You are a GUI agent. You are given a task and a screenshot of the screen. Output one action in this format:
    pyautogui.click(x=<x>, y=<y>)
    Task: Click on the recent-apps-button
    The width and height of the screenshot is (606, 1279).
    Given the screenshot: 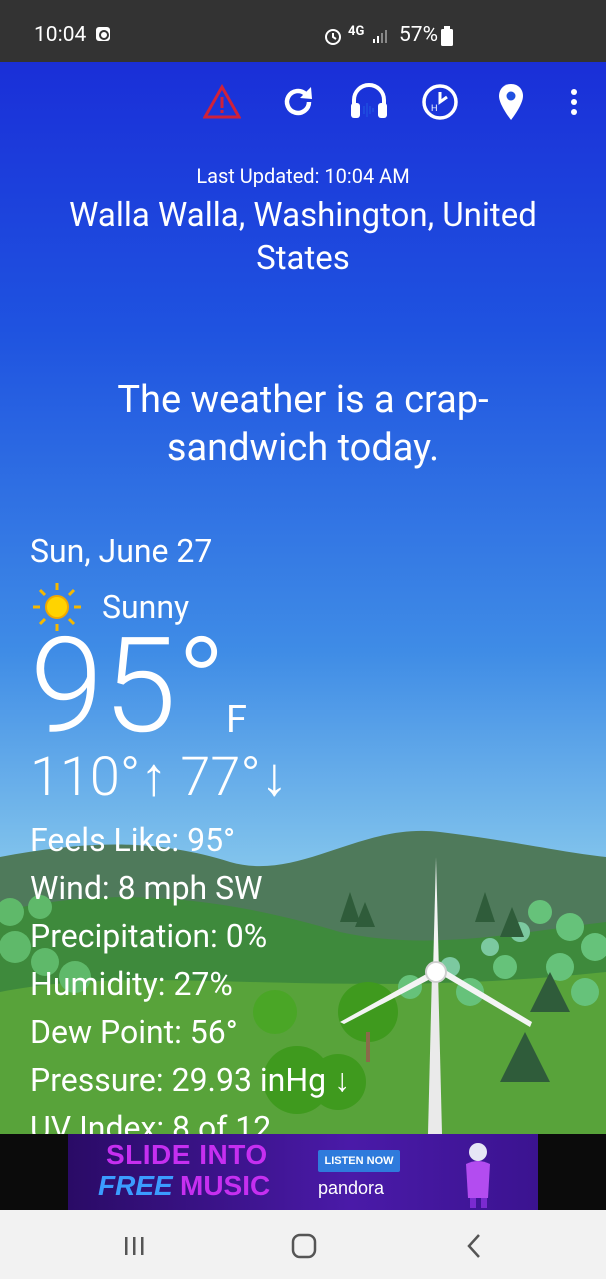 What is the action you would take?
    pyautogui.click(x=134, y=1246)
    